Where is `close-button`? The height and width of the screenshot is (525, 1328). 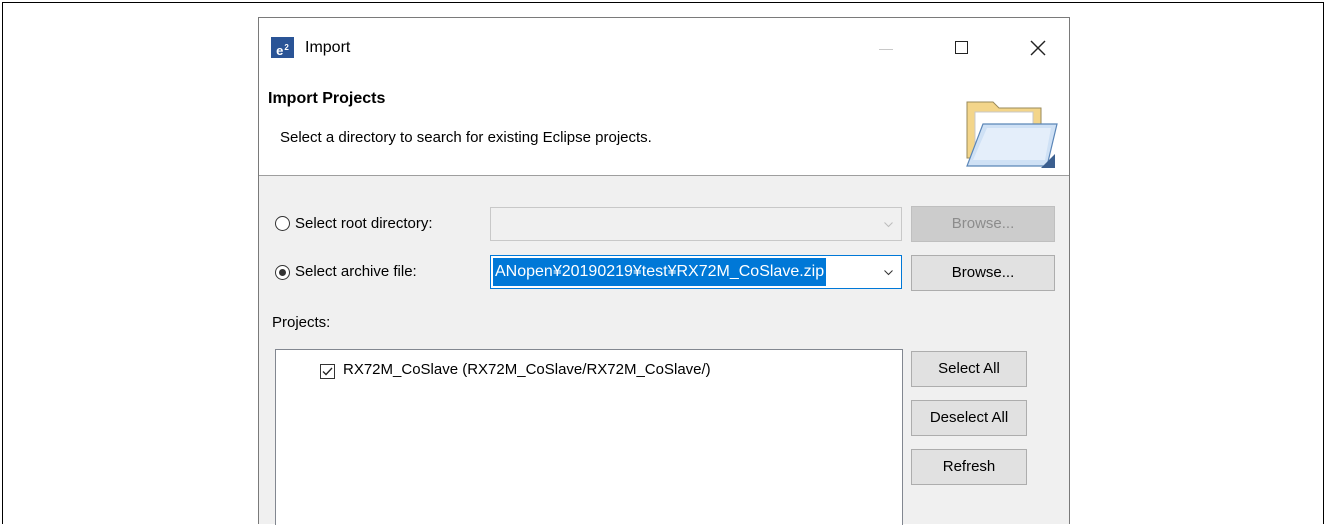
close-button is located at coordinates (1038, 49).